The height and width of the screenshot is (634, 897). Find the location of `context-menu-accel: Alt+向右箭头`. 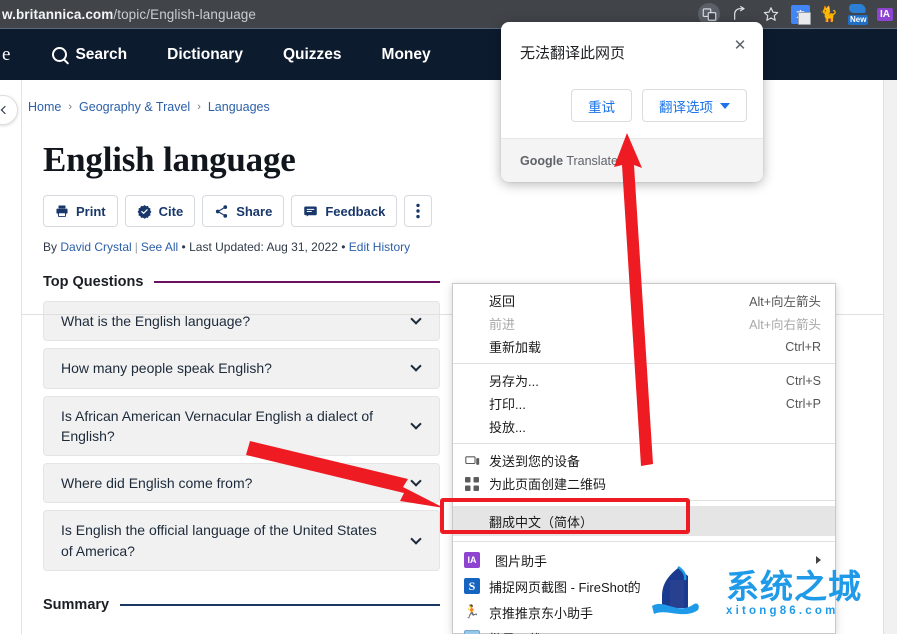

context-menu-accel: Alt+向右箭头 is located at coordinates (785, 325).